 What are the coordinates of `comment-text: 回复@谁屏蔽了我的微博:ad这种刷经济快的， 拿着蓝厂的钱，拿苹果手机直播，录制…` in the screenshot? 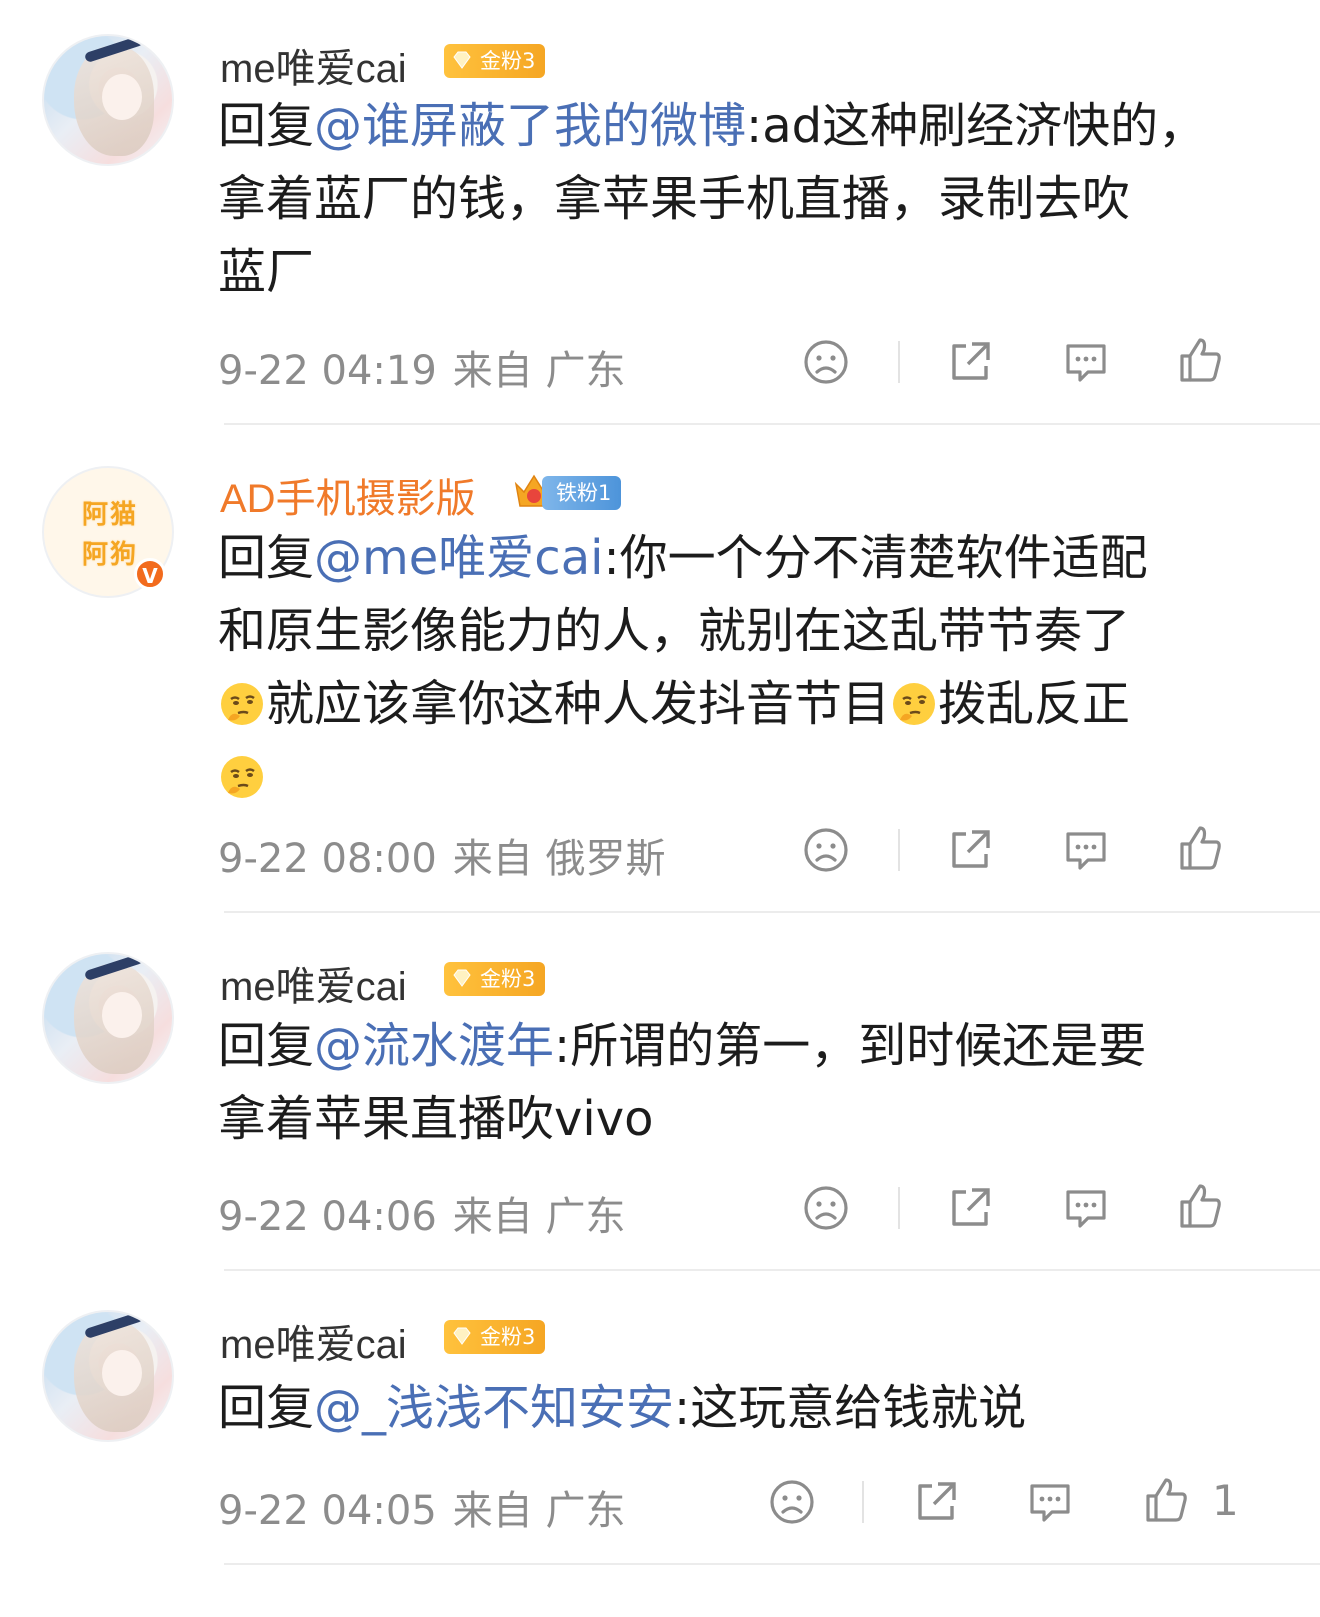 It's located at (712, 199).